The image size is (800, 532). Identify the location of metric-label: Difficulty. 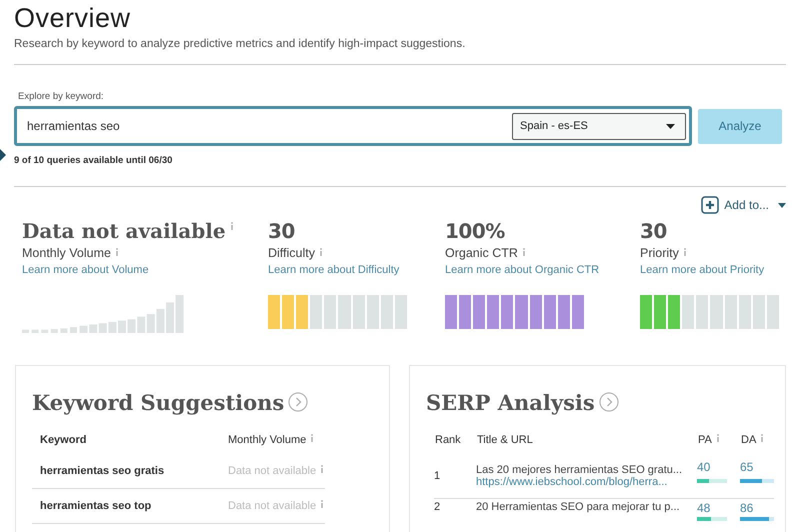
(292, 253).